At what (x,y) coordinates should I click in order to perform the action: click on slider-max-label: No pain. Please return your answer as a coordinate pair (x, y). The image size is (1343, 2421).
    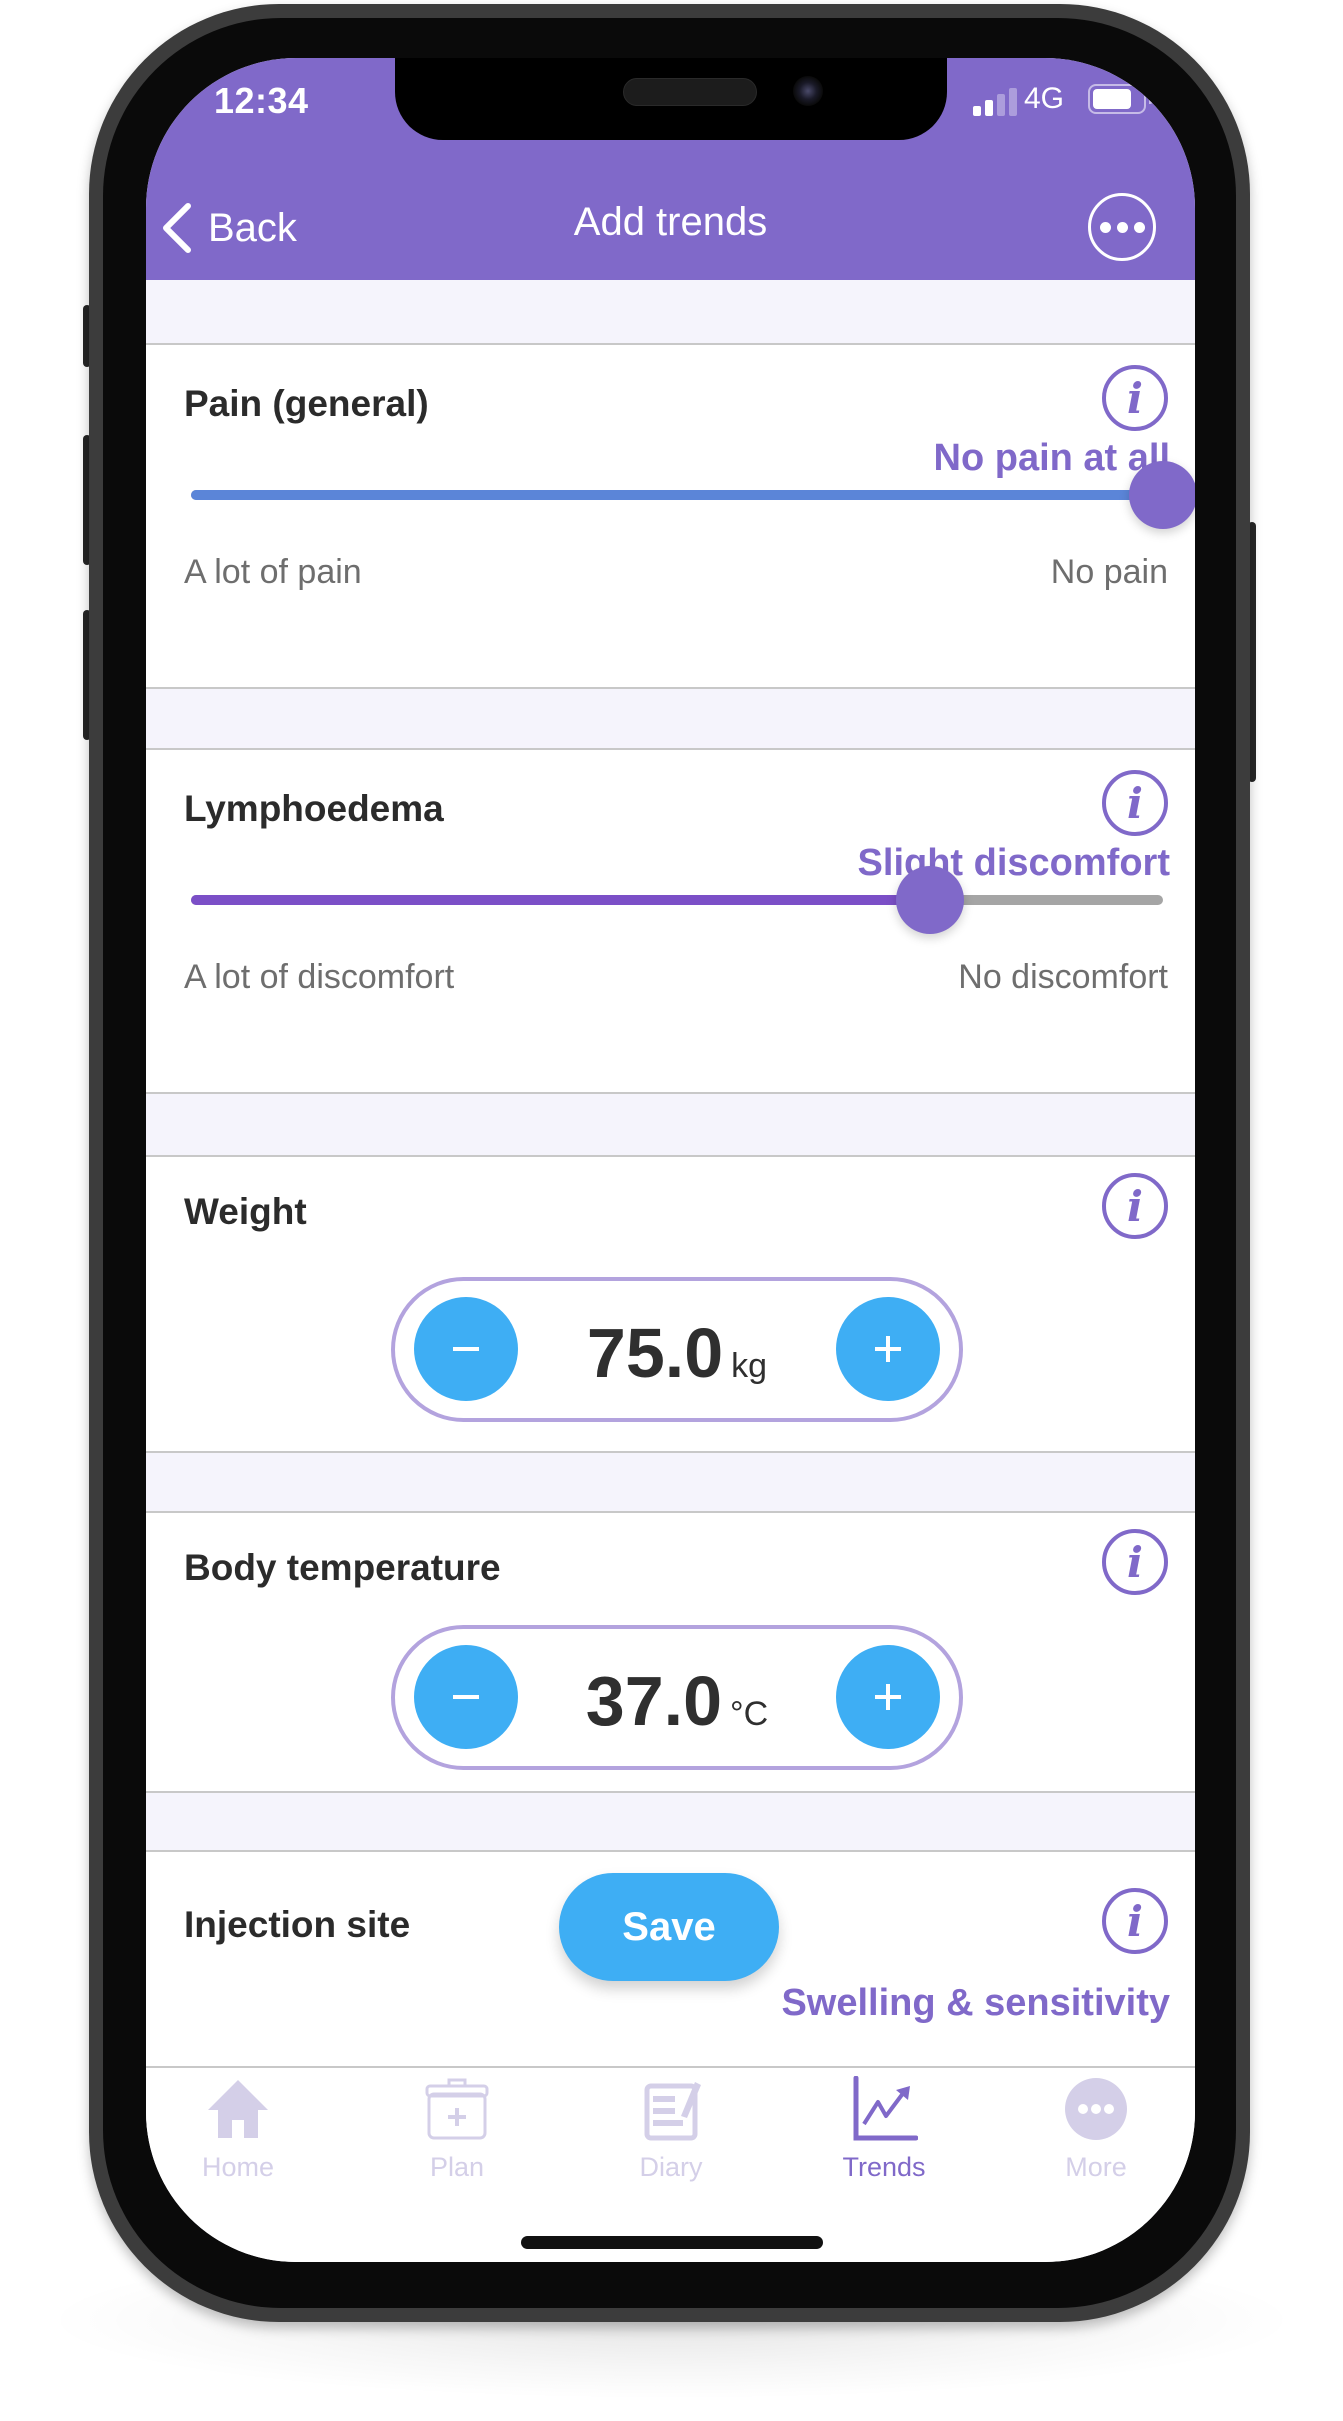
    Looking at the image, I should click on (1109, 572).